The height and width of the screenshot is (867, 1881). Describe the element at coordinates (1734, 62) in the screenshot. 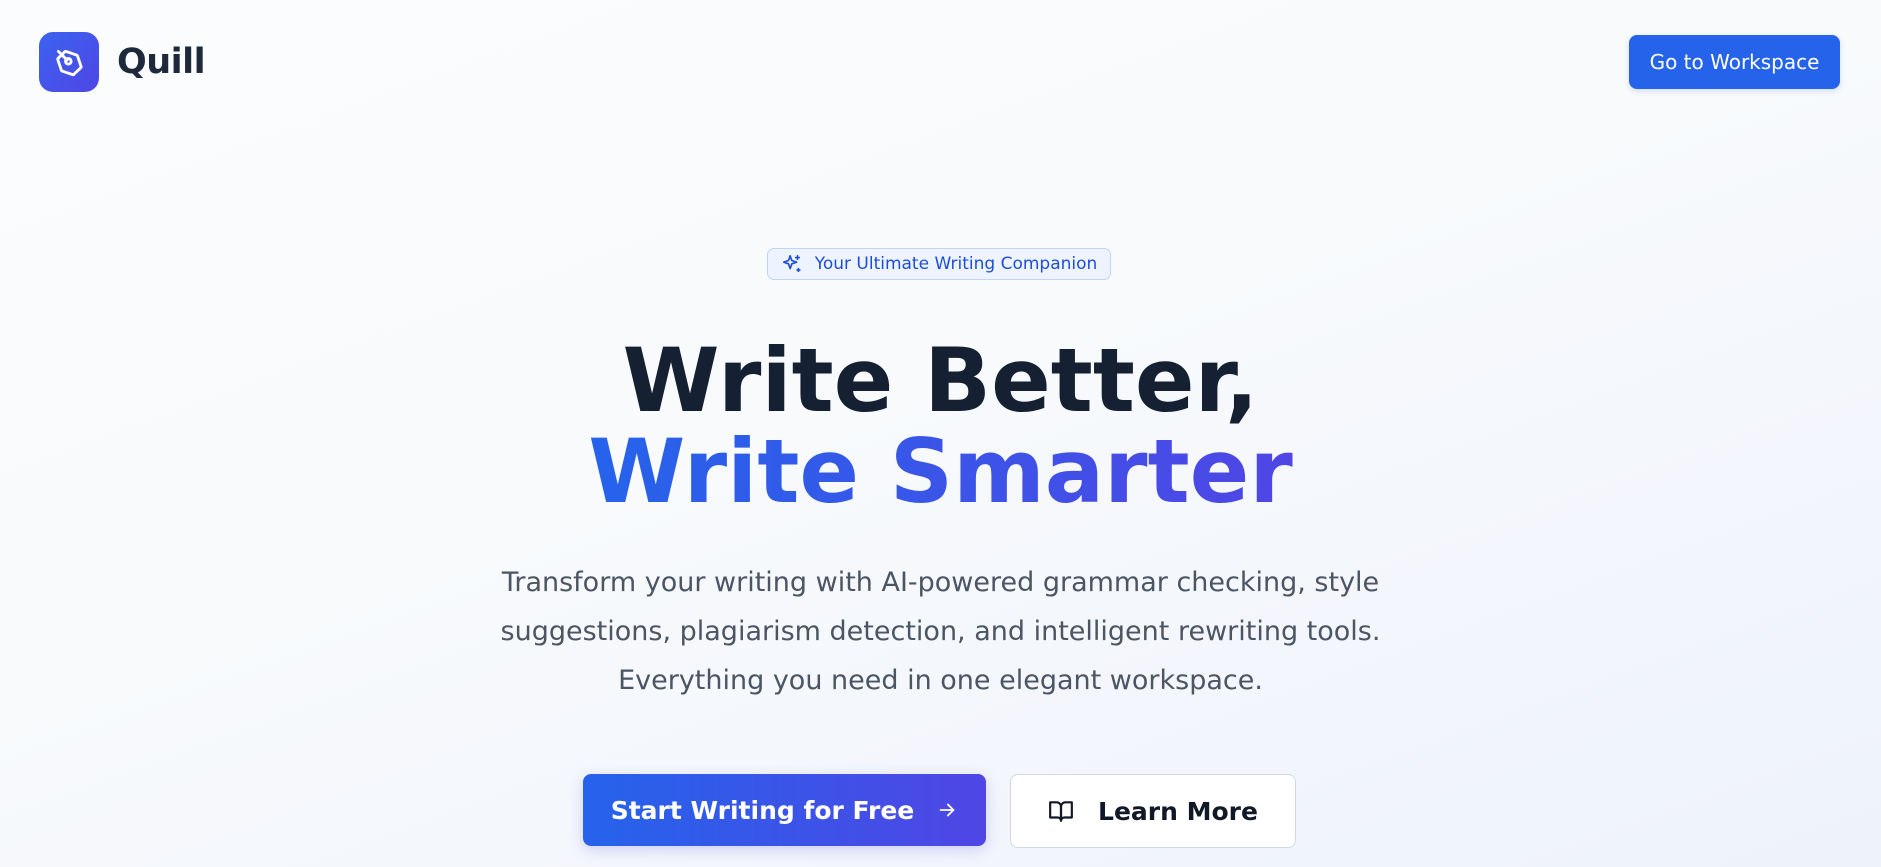

I see `go-to-workspace-button: Go to Workspace` at that location.